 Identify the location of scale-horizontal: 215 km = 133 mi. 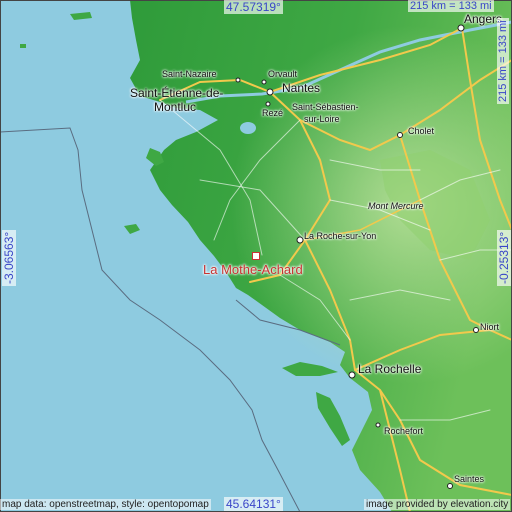
(451, 6).